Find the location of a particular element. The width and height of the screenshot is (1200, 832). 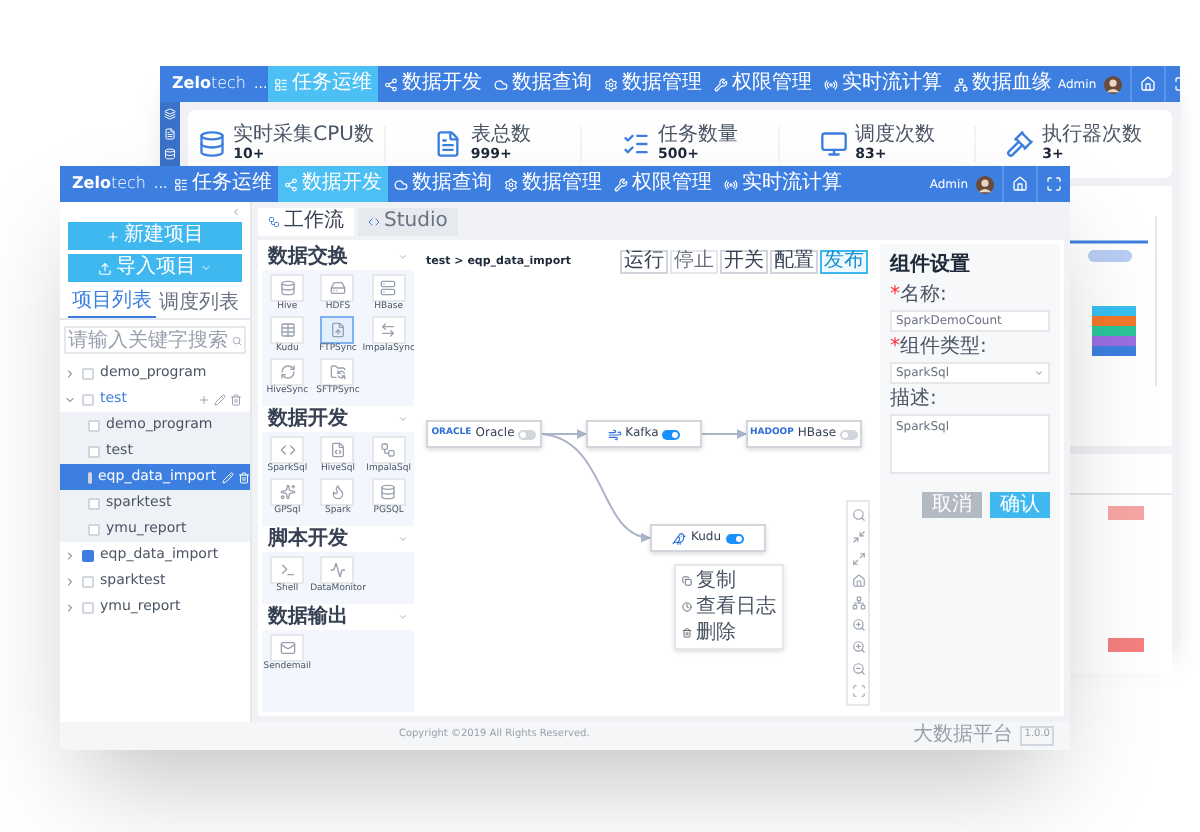

folder-sync-icon is located at coordinates (337, 372).